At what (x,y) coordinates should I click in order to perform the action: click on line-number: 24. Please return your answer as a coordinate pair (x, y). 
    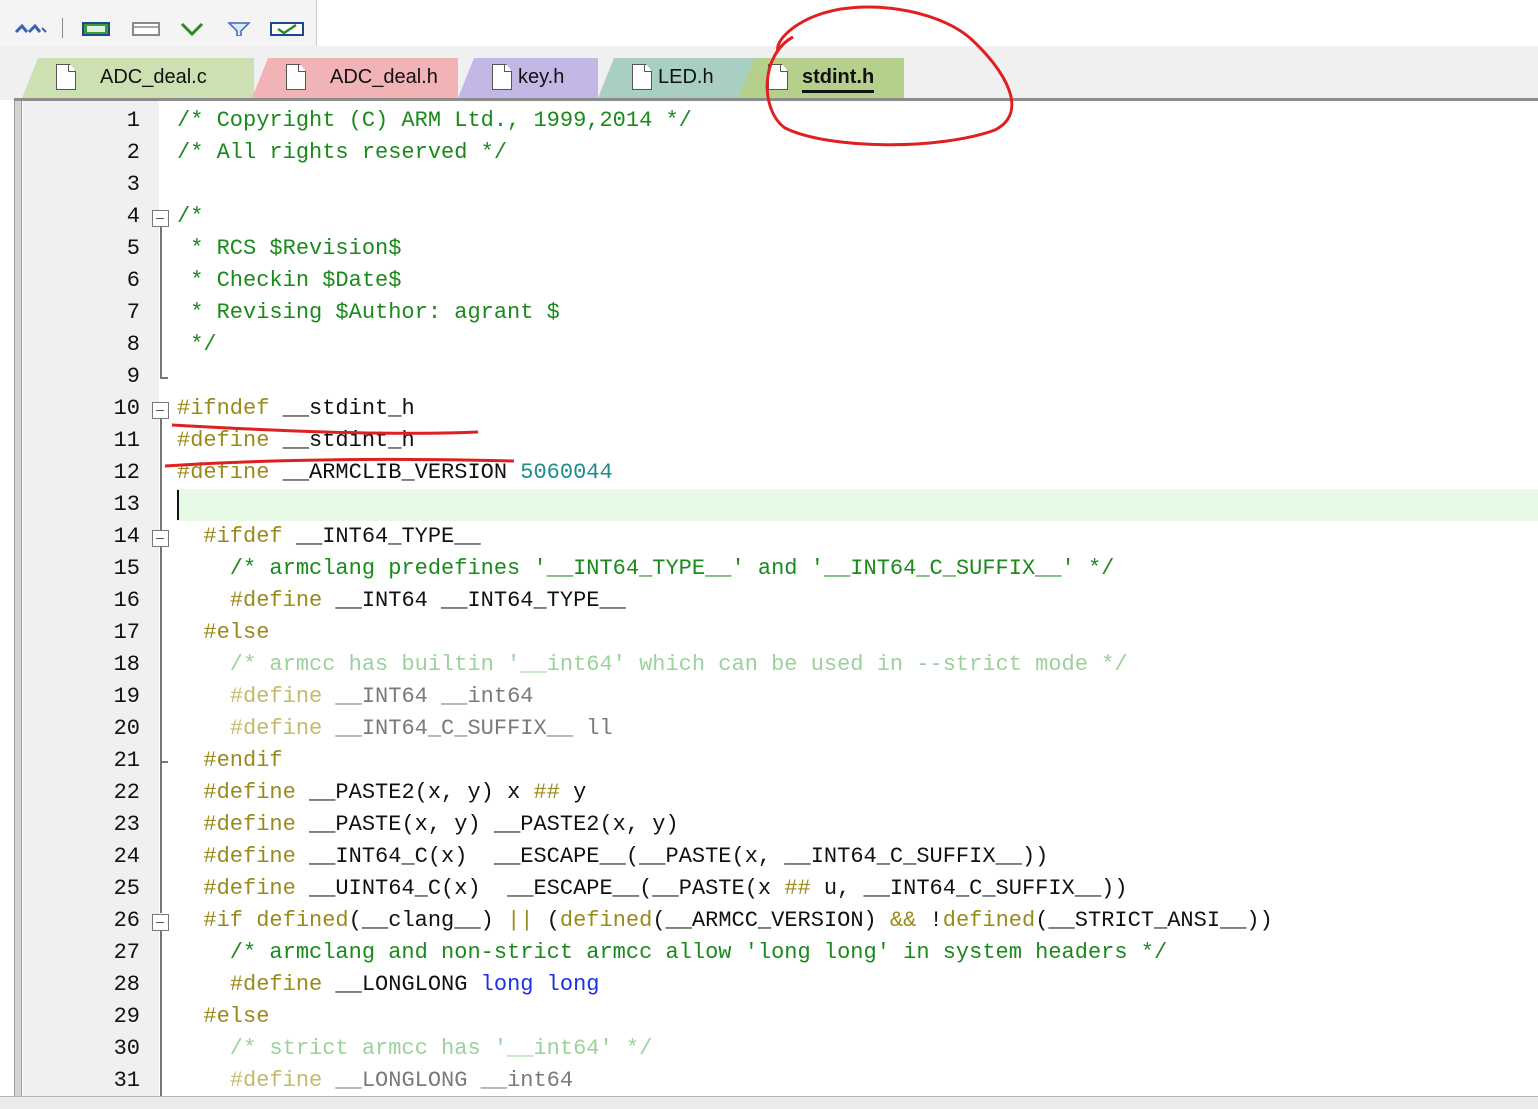
    Looking at the image, I should click on (126, 856).